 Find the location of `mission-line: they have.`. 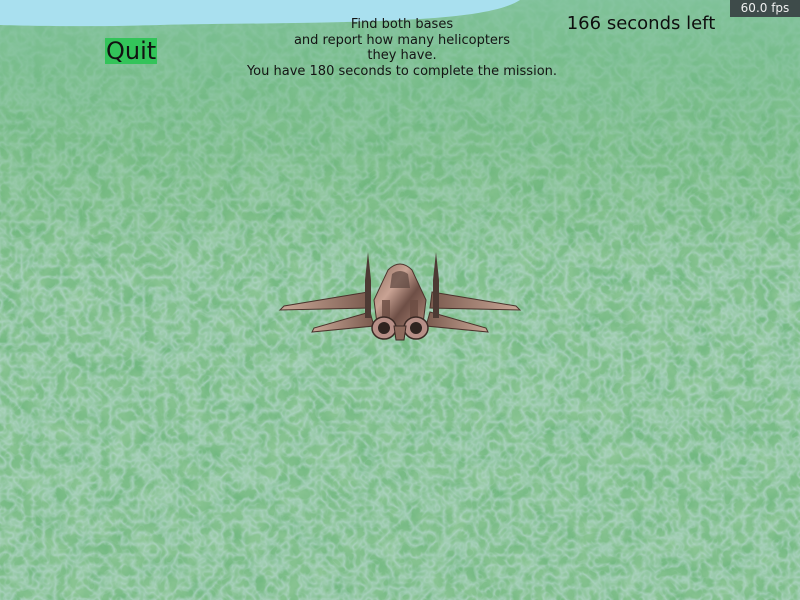

mission-line: they have. is located at coordinates (402, 55).